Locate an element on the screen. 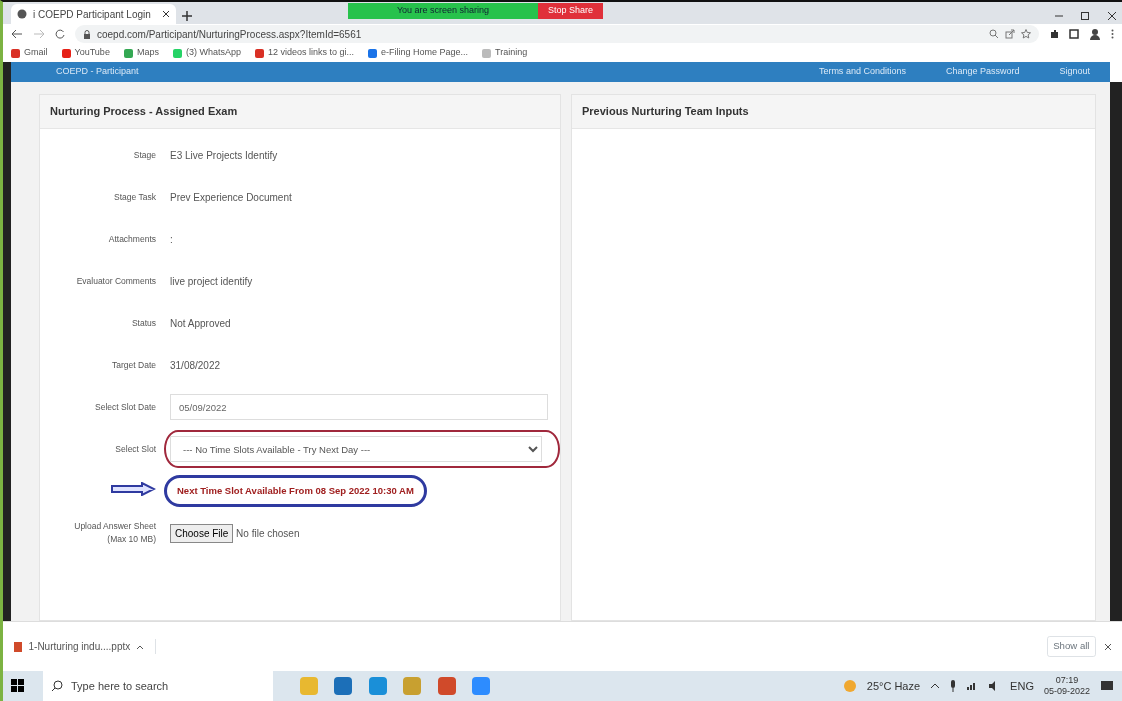 The height and width of the screenshot is (701, 1122). bookmark-link: YouTube is located at coordinates (85, 53).